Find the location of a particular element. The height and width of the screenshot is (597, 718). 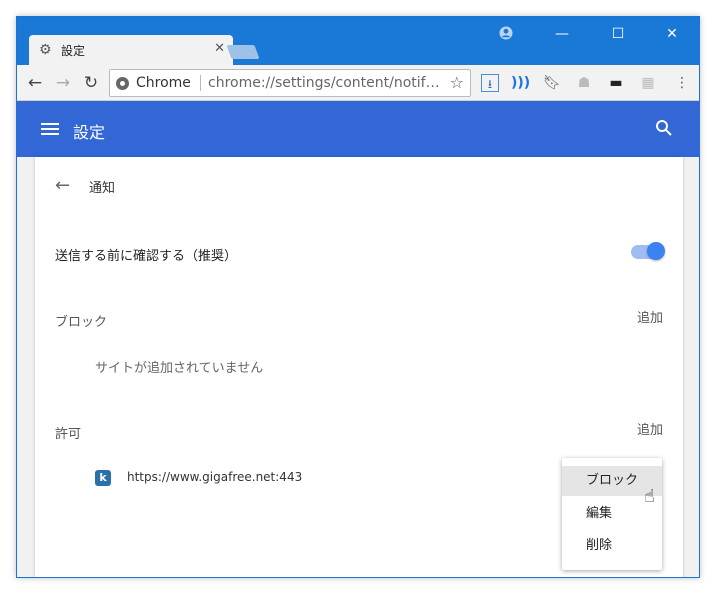

divider is located at coordinates (200, 83).